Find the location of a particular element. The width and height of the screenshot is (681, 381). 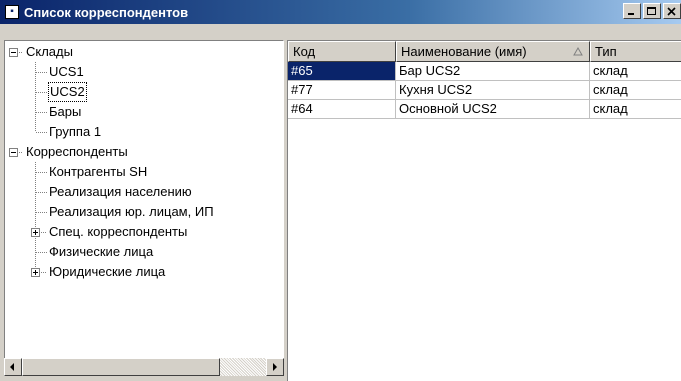

document-icon: ▪ is located at coordinates (12, 12).